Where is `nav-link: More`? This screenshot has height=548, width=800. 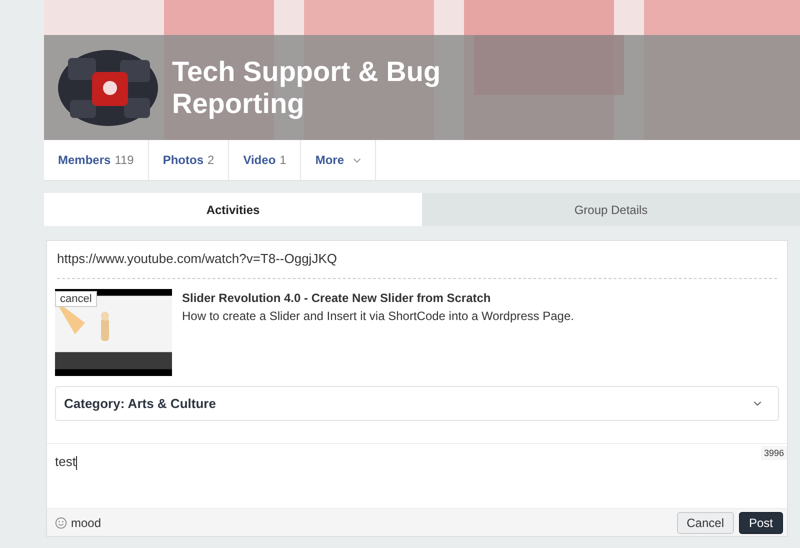 nav-link: More is located at coordinates (338, 160).